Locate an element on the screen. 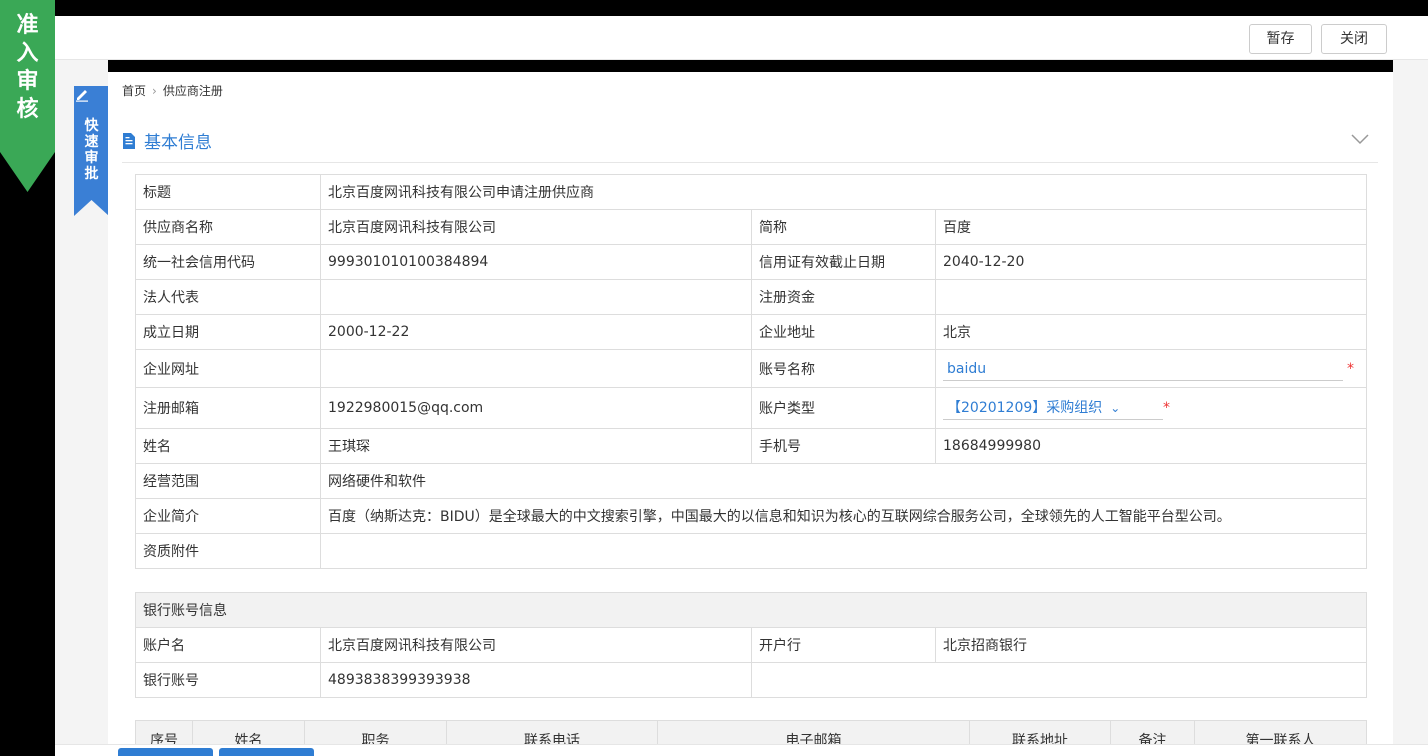 Image resolution: width=1428 pixels, height=756 pixels. table-row: 账户名 北京百度网讯科技有限公司 开户行 北京招商银行 is located at coordinates (751, 645).